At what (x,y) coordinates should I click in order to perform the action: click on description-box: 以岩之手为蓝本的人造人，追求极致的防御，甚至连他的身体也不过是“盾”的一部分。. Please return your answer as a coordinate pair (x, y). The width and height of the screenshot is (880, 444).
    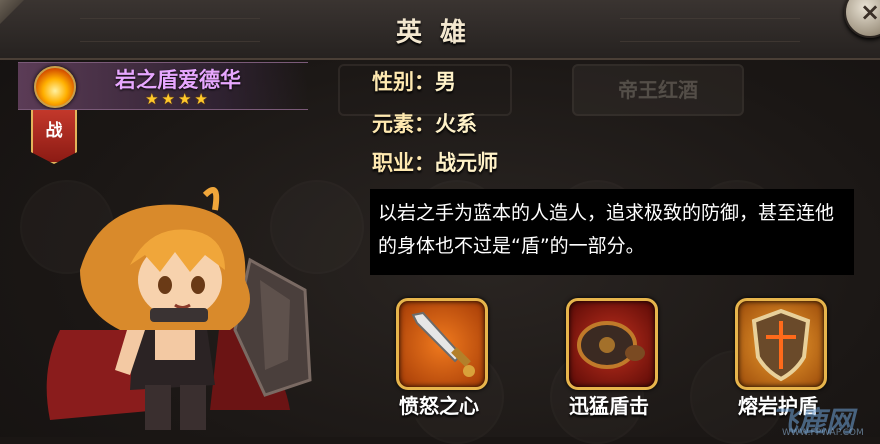
    Looking at the image, I should click on (612, 232).